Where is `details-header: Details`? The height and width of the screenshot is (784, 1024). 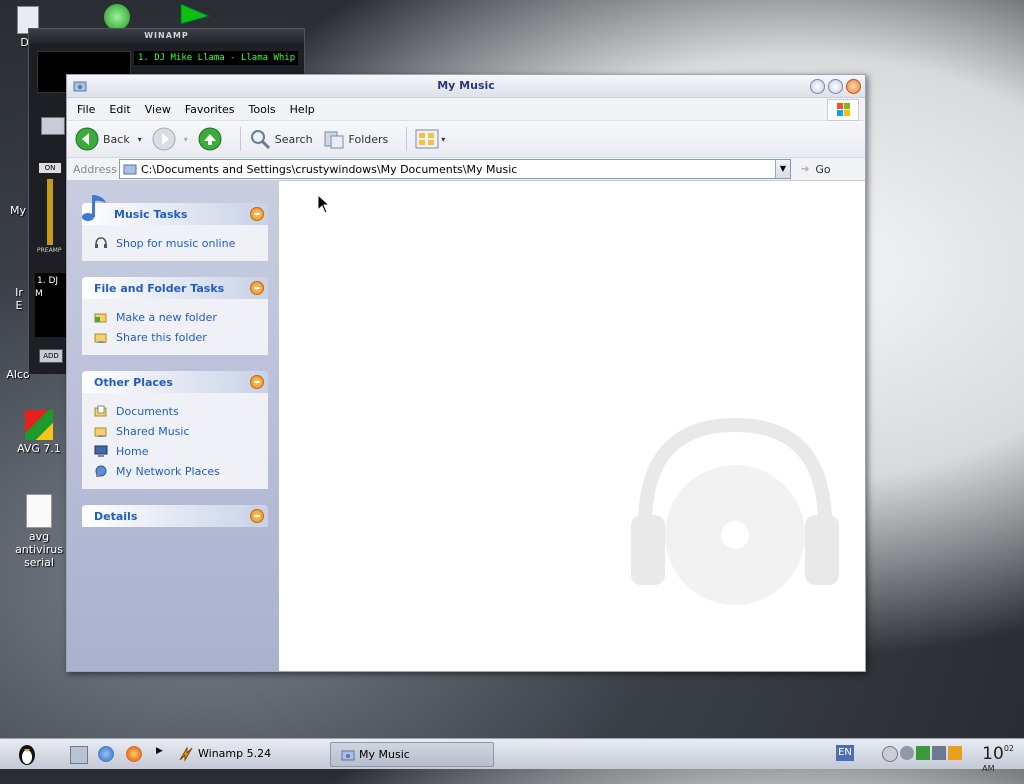 details-header: Details is located at coordinates (175, 516).